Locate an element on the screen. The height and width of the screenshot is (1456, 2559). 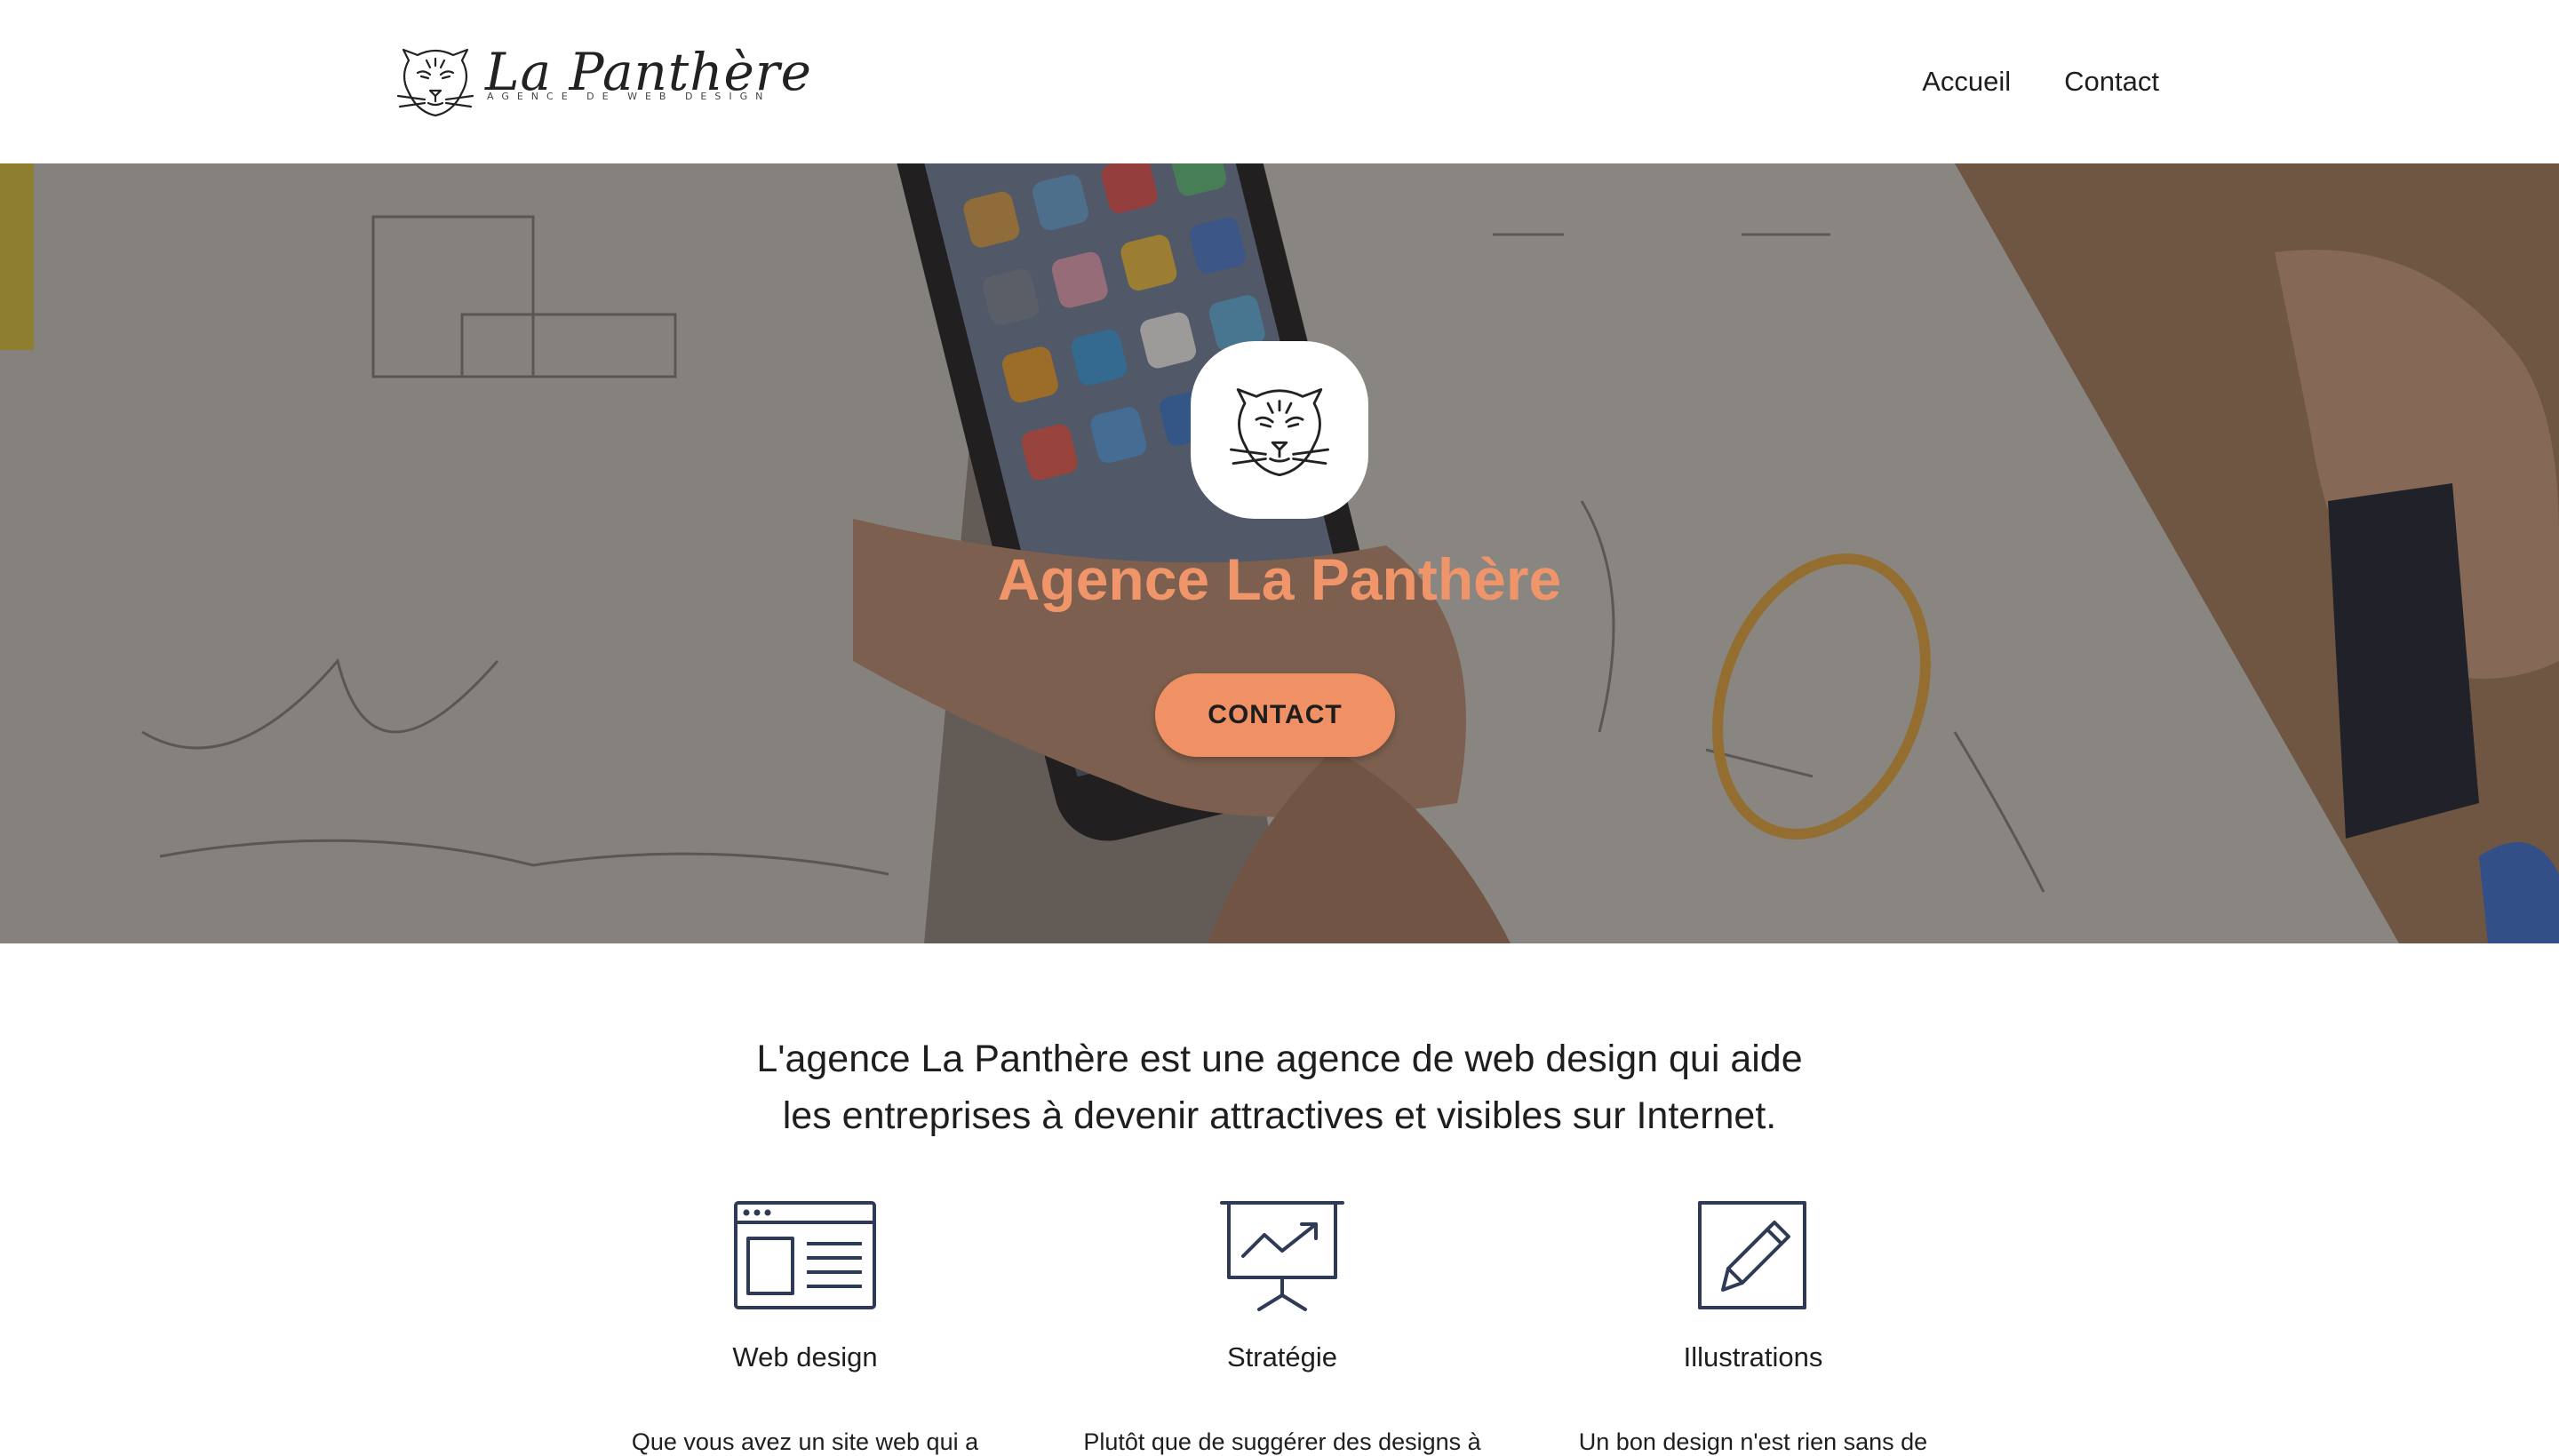
service-title: Web design is located at coordinates (805, 1356).